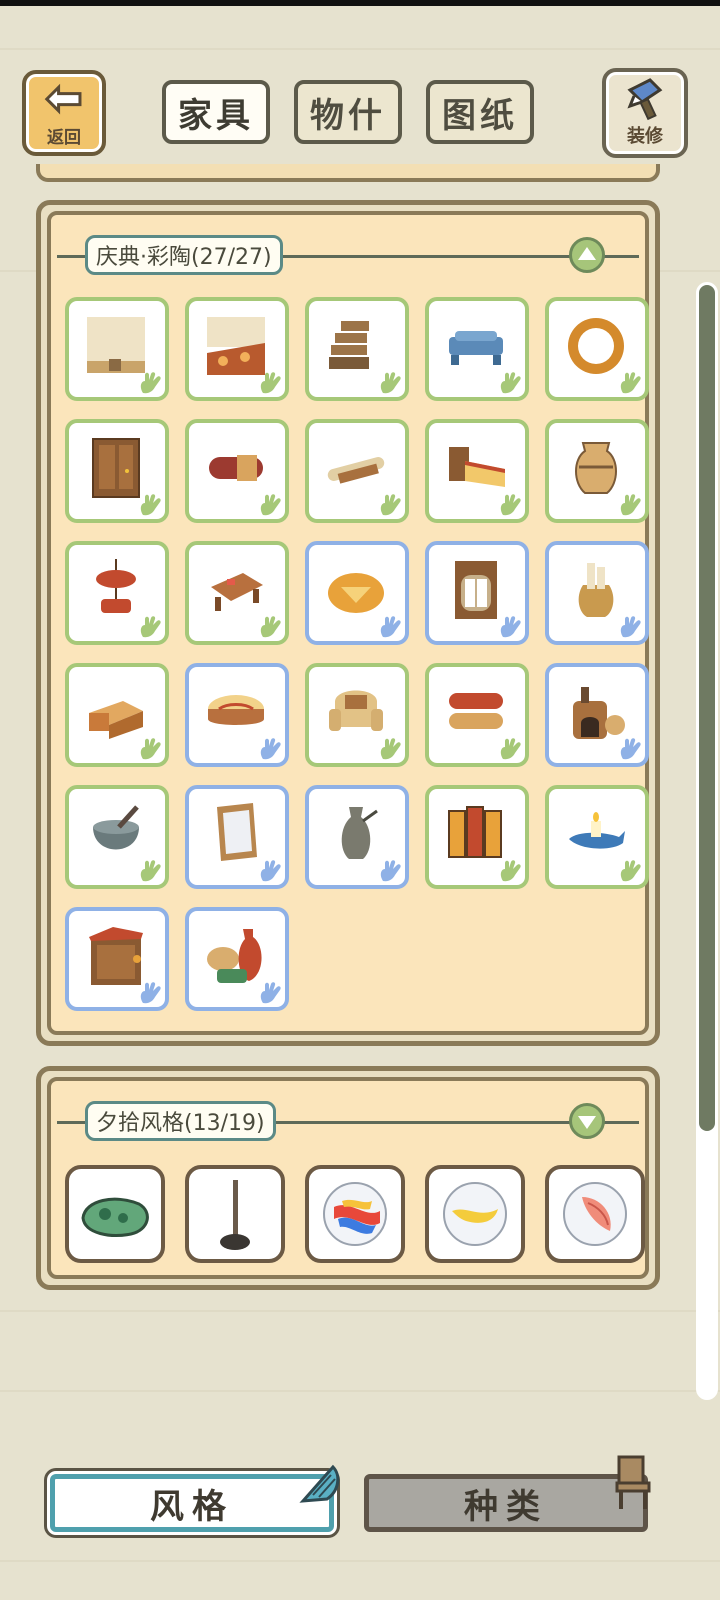  I want to click on decorate-button: 装修, so click(645, 113).